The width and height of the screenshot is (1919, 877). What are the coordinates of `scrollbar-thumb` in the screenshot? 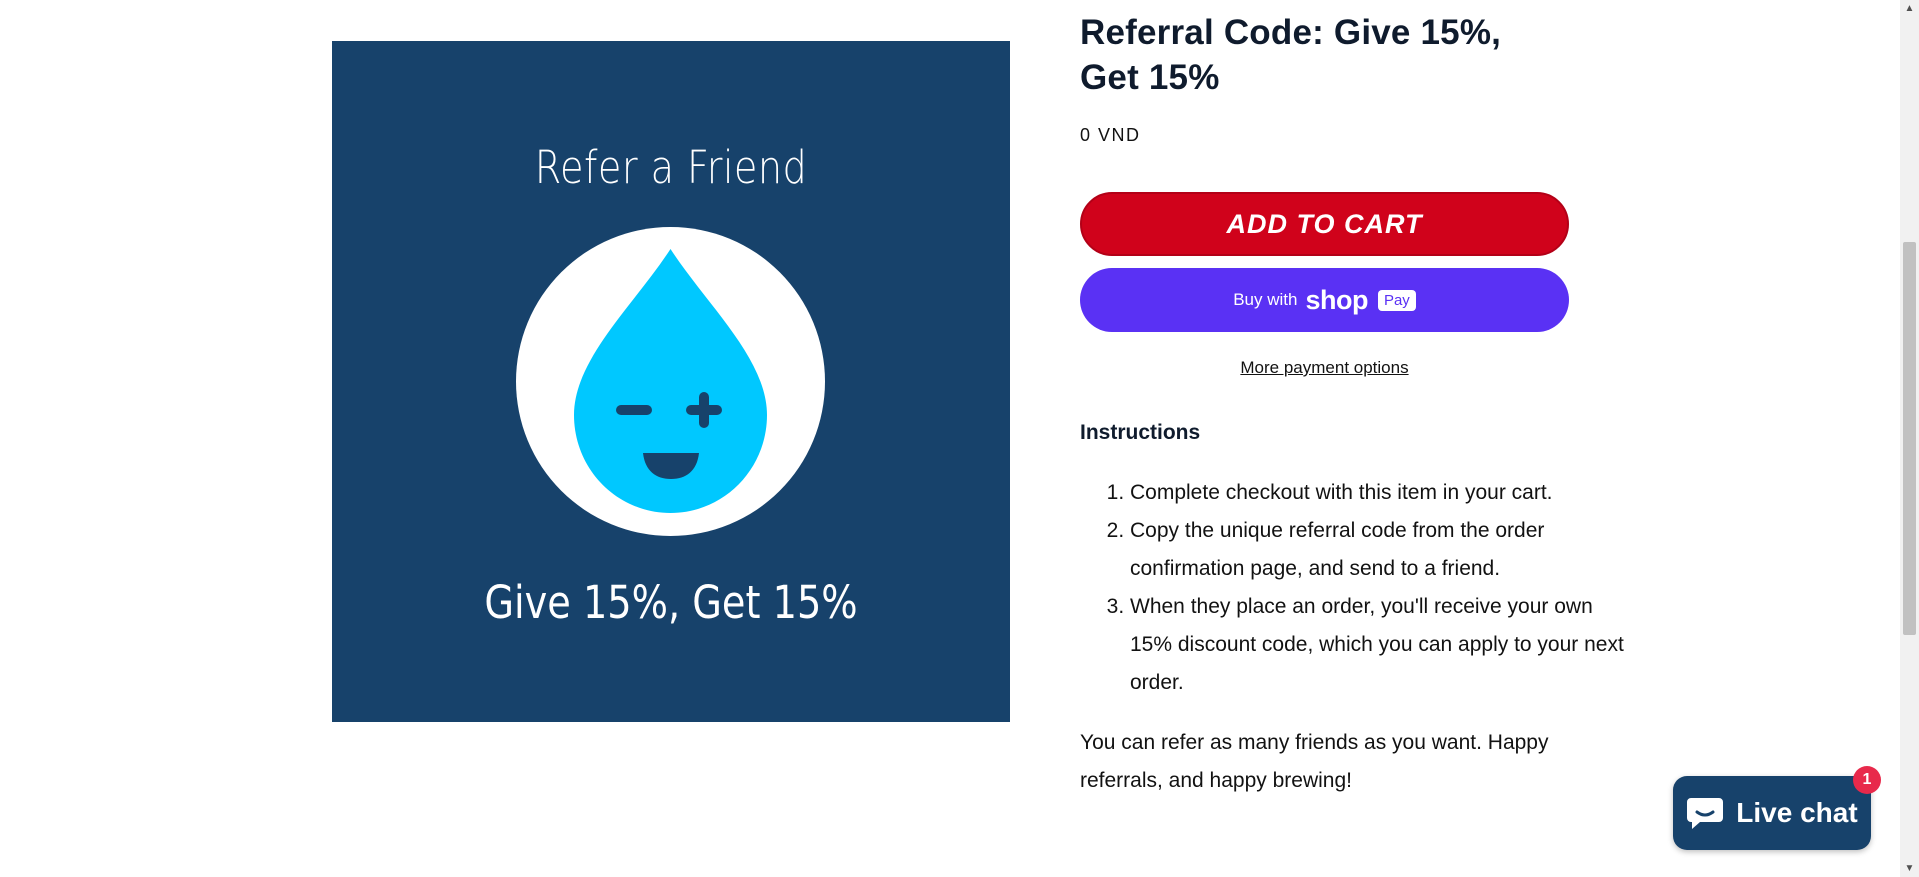 It's located at (1909, 438).